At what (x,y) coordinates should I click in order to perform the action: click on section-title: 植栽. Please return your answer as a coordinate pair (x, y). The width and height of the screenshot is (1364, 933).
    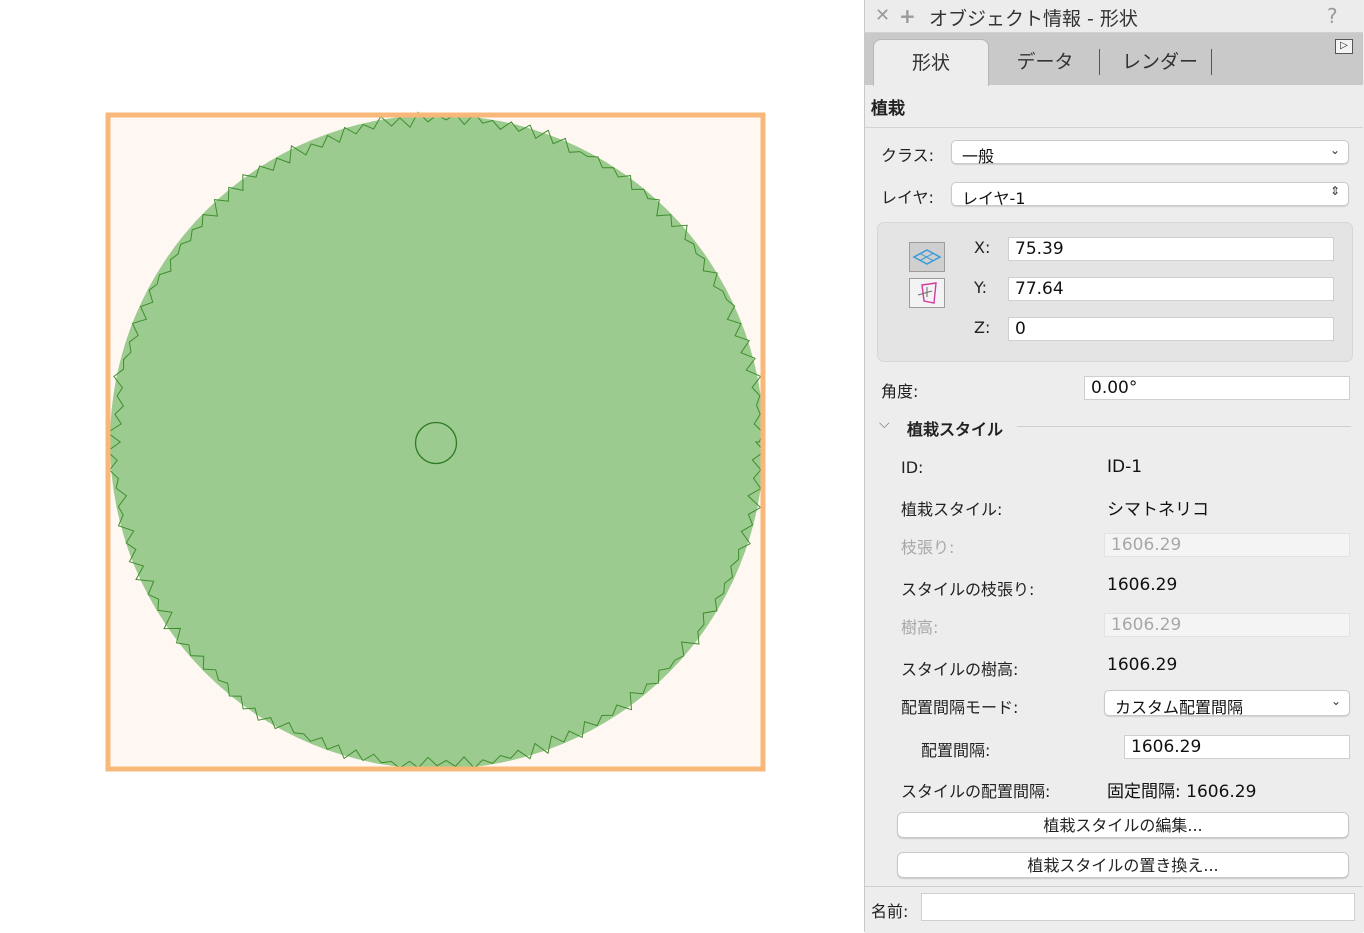
    Looking at the image, I should click on (888, 109).